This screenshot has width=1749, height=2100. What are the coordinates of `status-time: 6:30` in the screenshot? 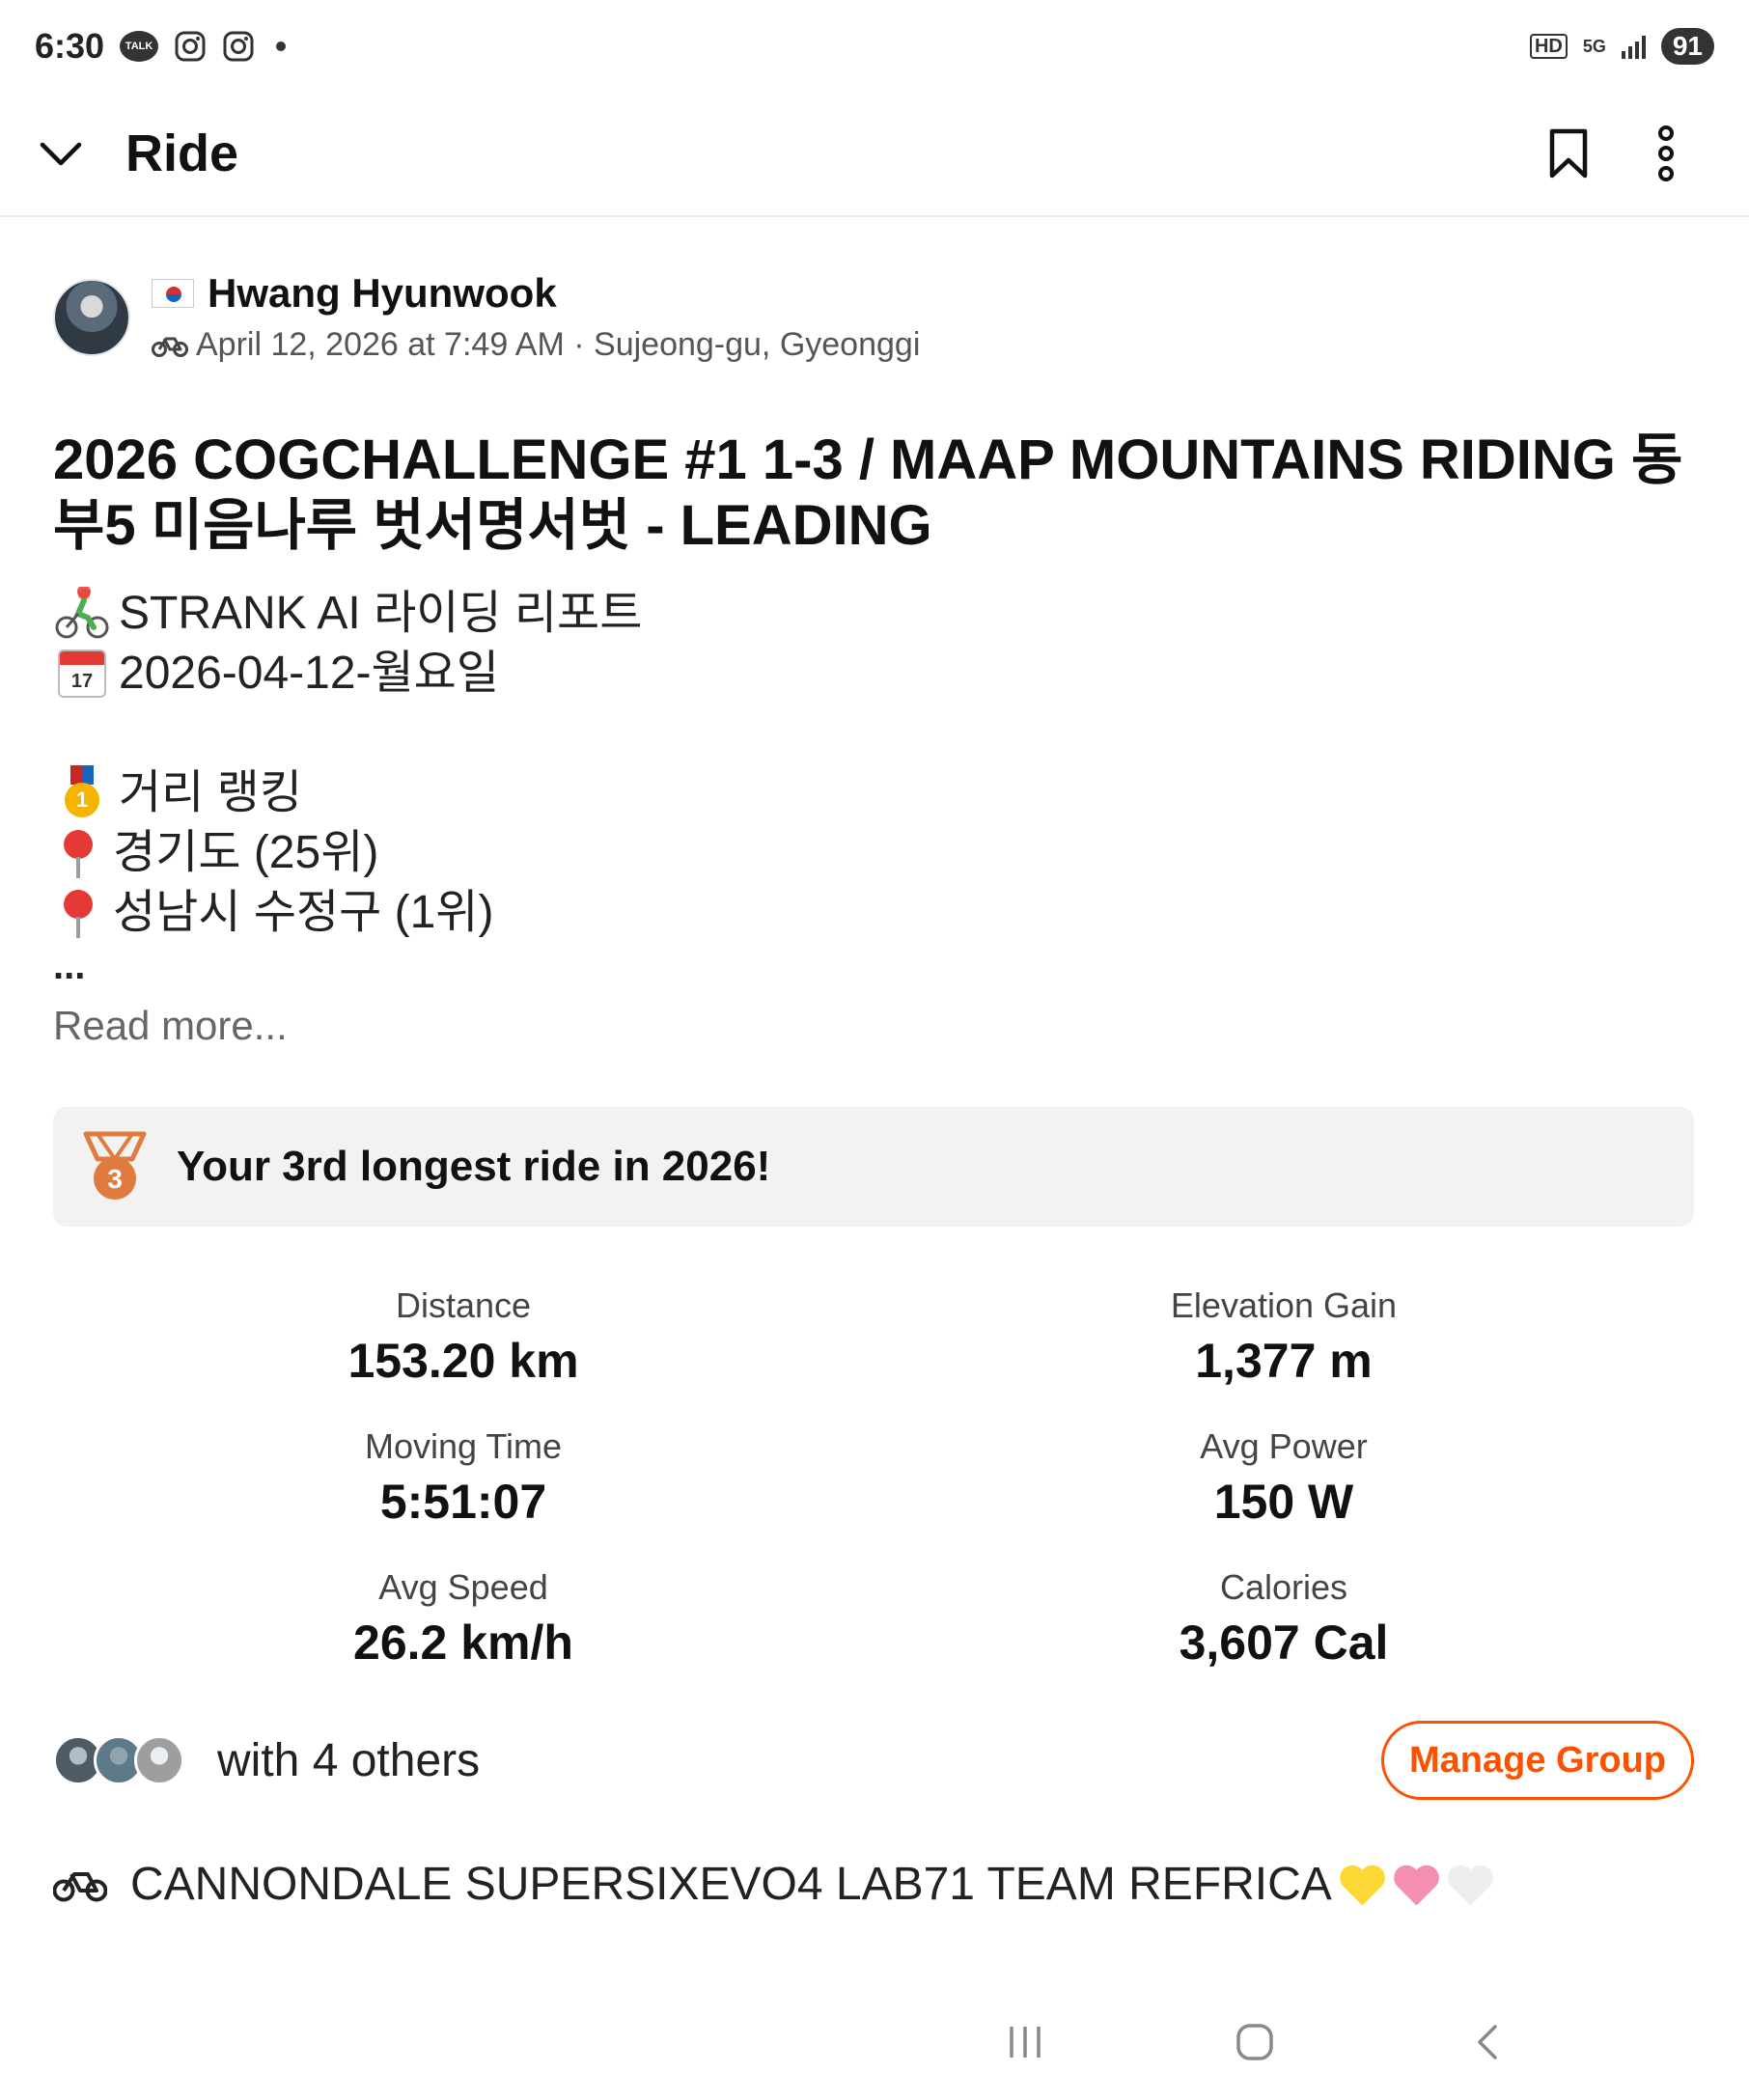 It's located at (70, 45).